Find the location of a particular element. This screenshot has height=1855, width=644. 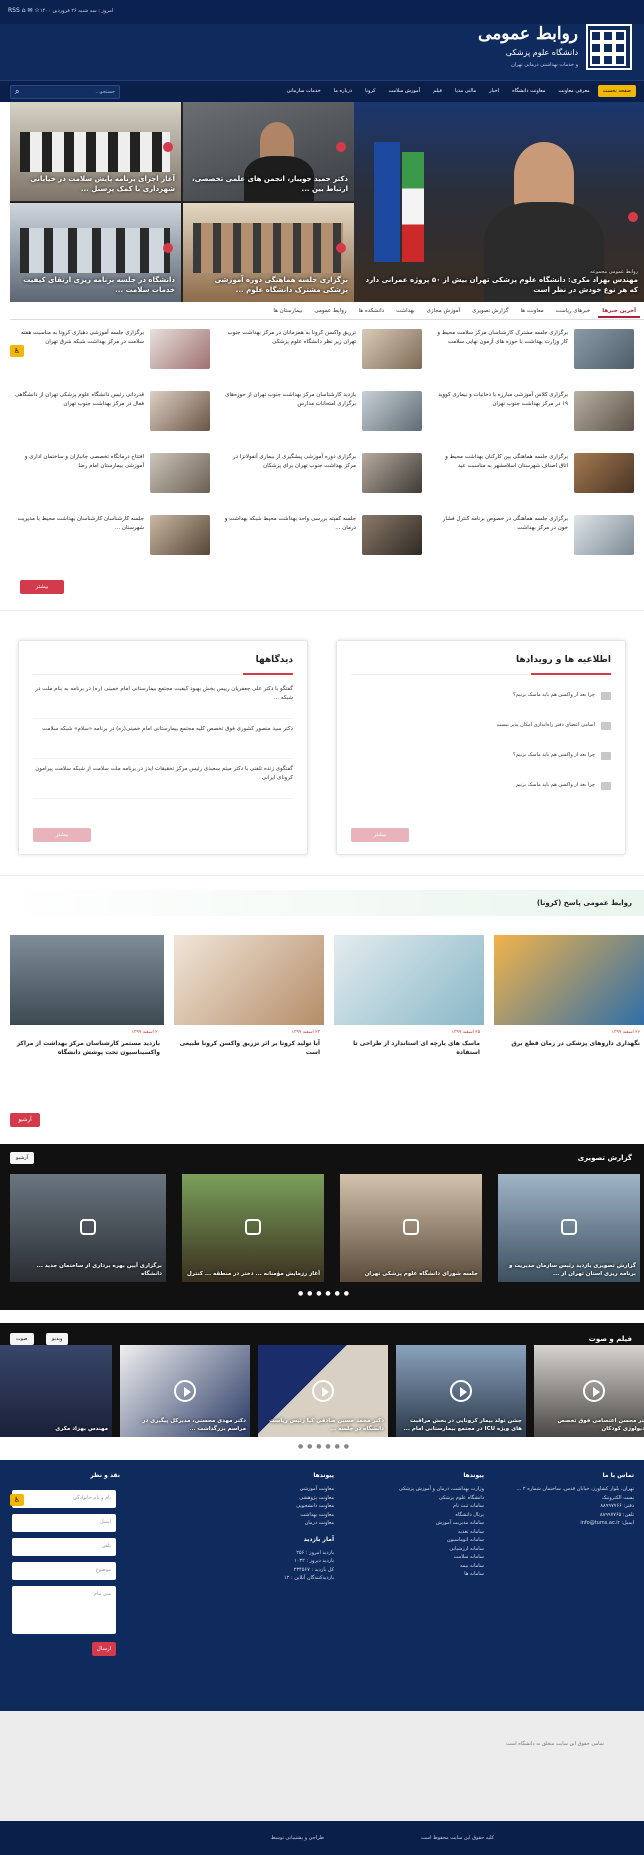

nav-item-about-us: درباره ما is located at coordinates (343, 91).